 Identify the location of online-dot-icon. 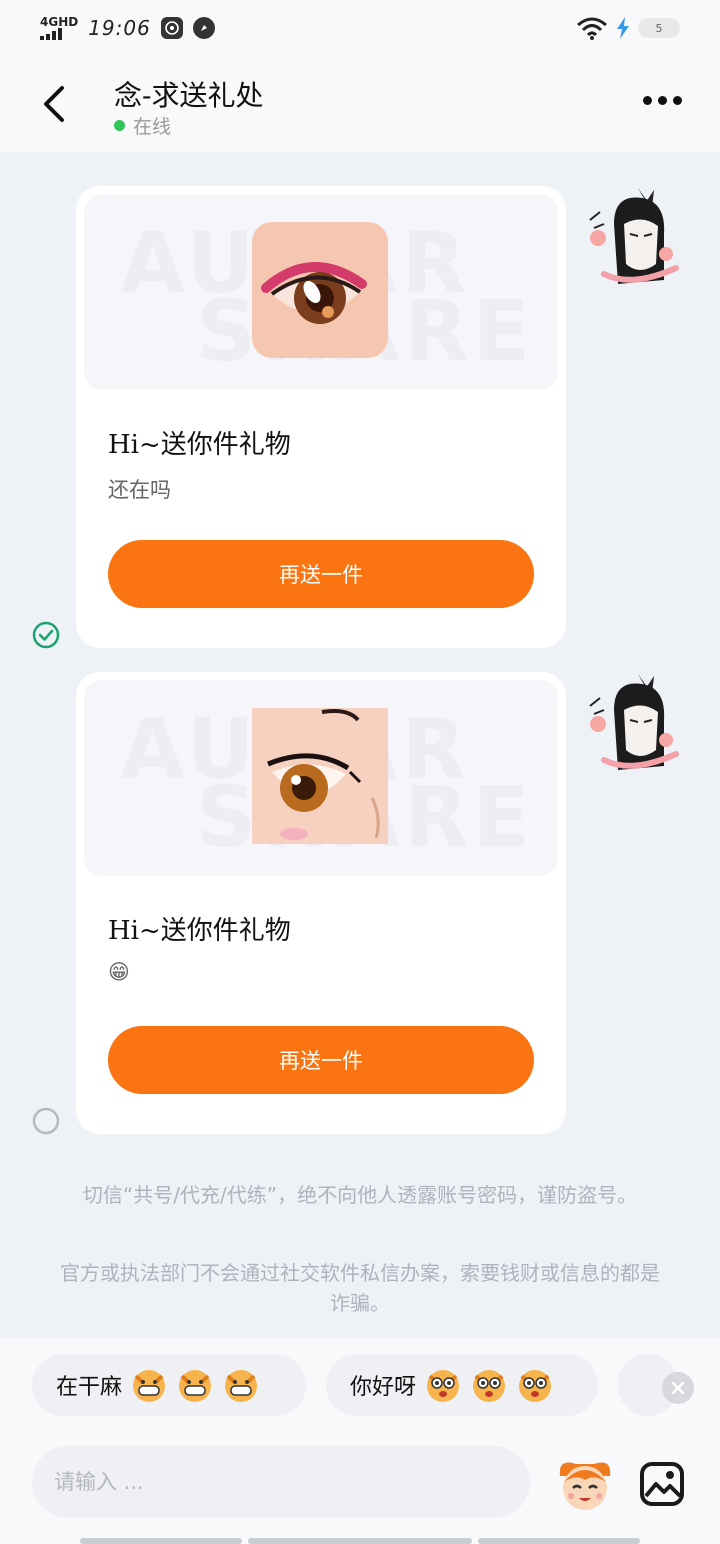
(119, 125).